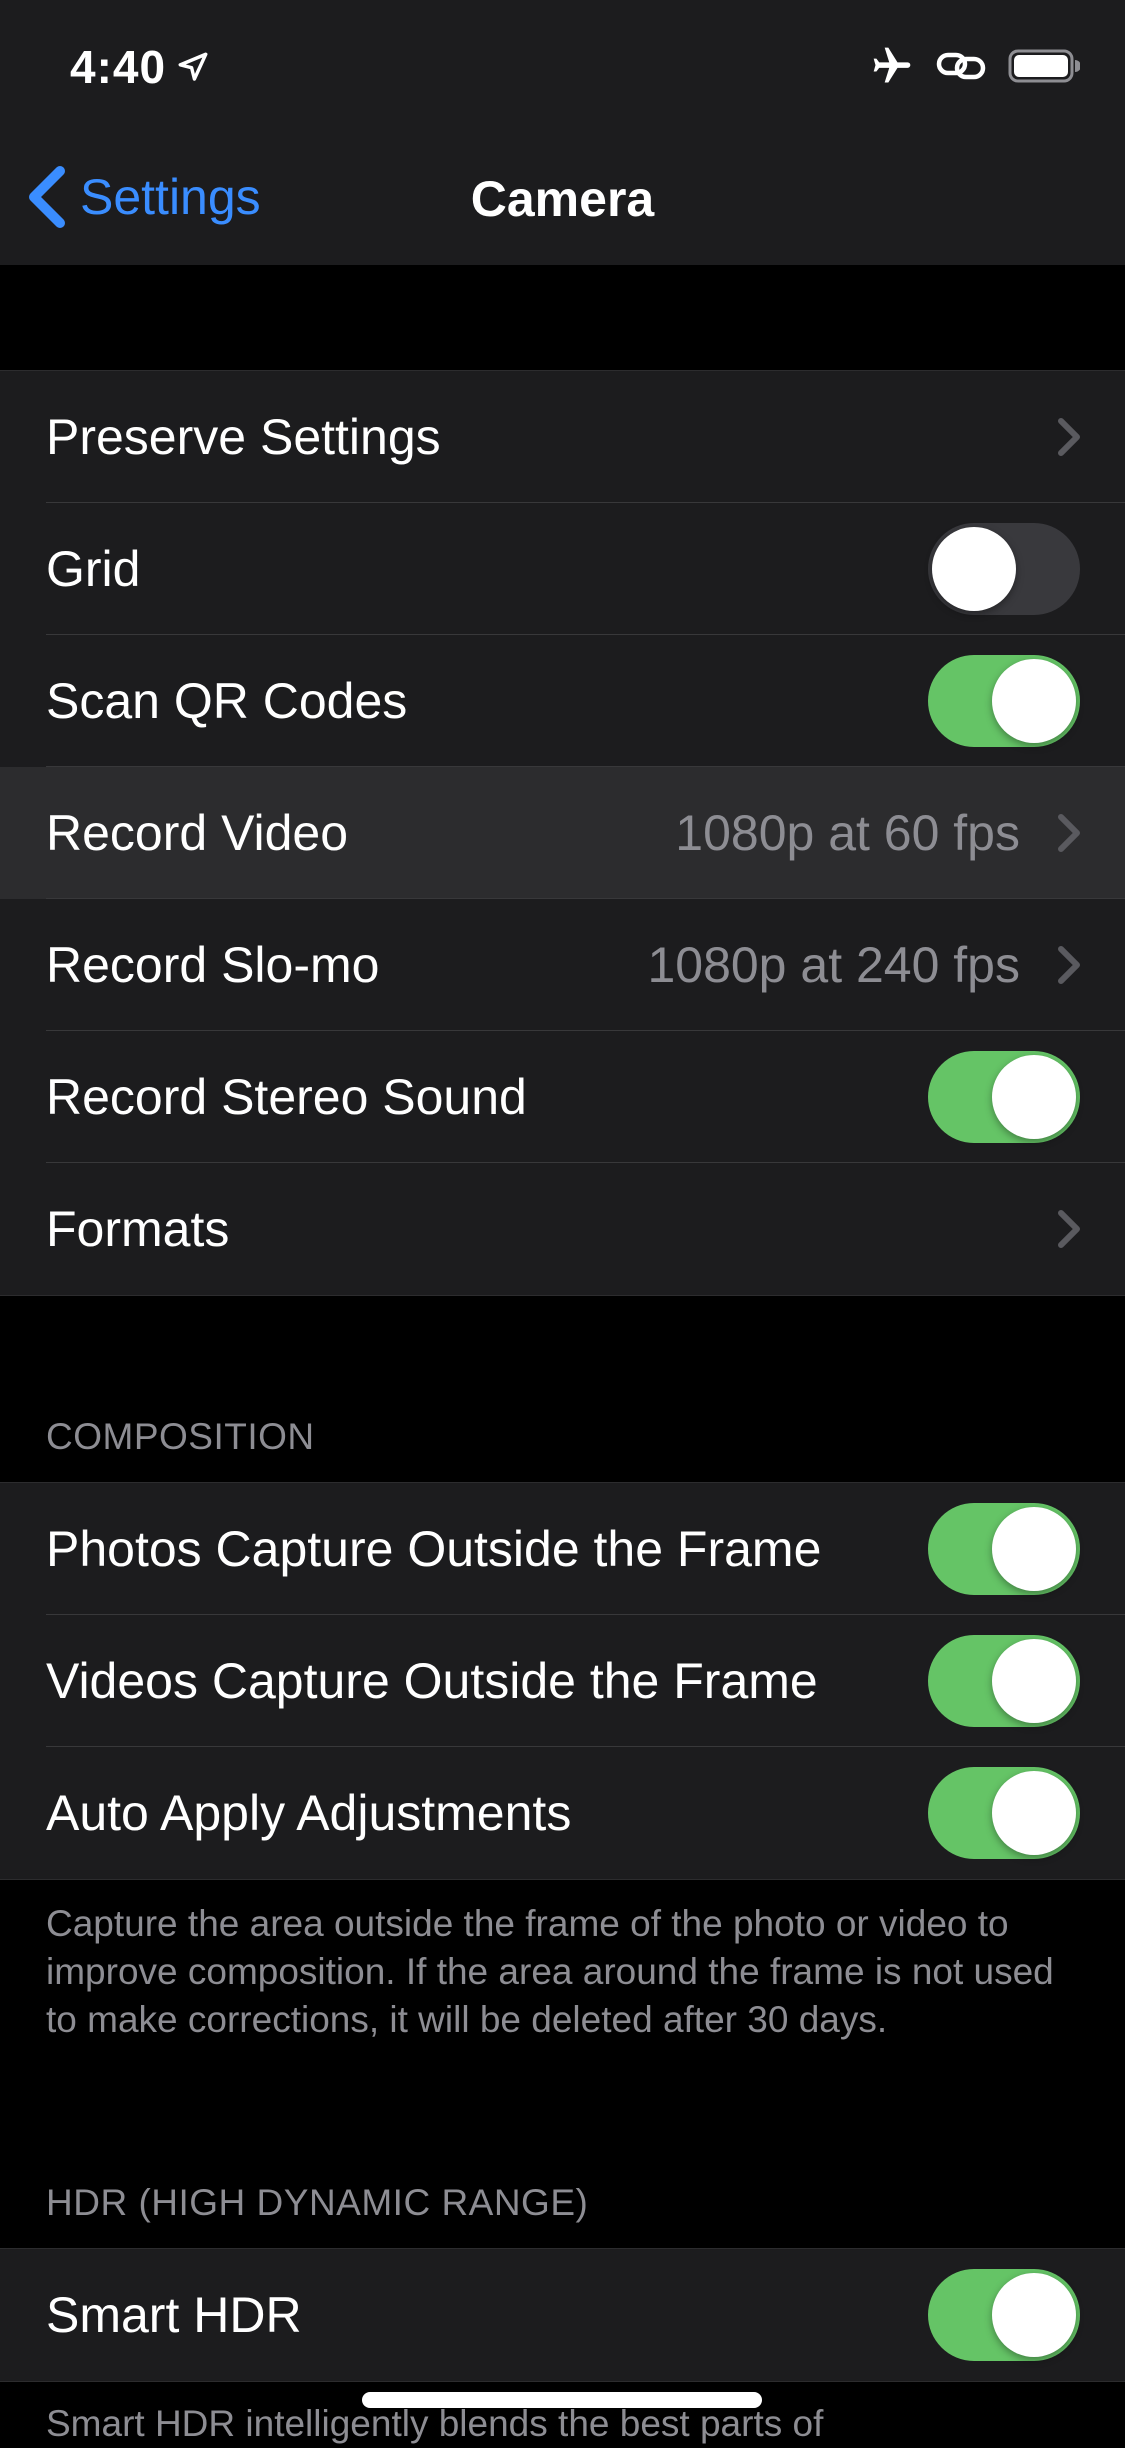 This screenshot has height=2448, width=1125. What do you see at coordinates (1044, 66) in the screenshot?
I see `battery-icon` at bounding box center [1044, 66].